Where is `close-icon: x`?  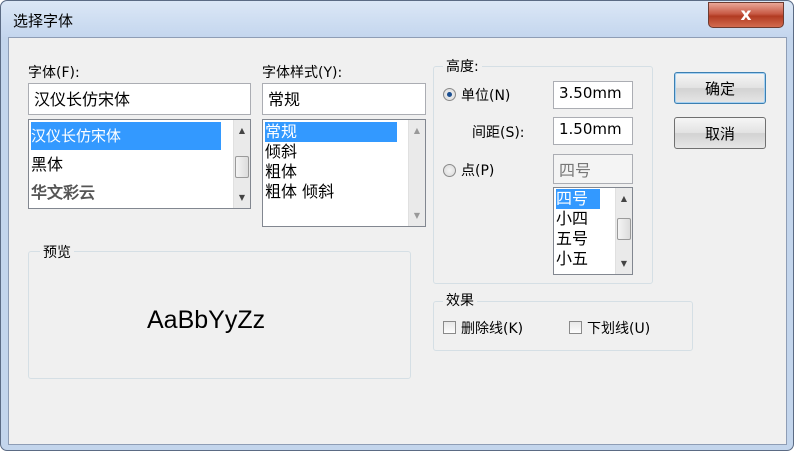 close-icon: x is located at coordinates (746, 15).